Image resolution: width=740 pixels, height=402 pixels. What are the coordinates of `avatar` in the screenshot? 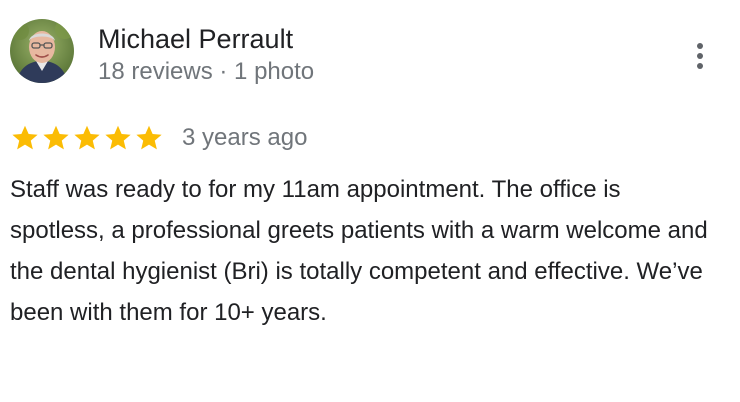 It's located at (42, 51).